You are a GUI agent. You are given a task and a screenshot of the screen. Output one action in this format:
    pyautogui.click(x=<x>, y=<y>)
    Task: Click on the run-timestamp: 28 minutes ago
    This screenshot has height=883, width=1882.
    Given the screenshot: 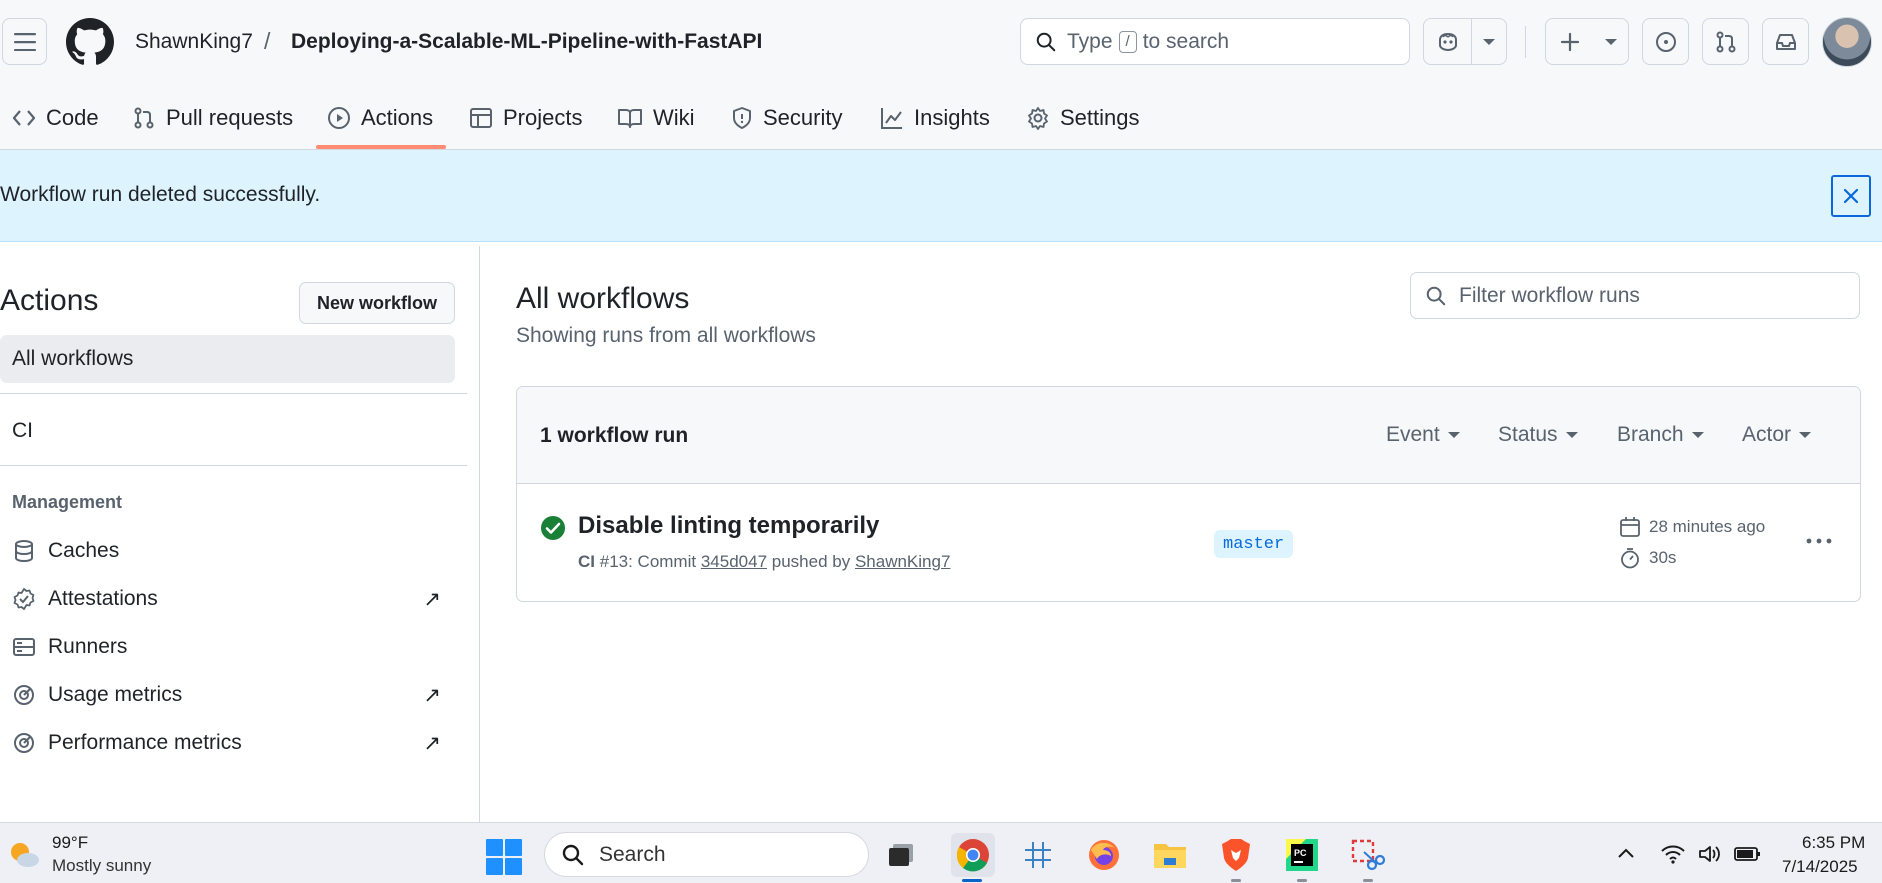 What is the action you would take?
    pyautogui.click(x=1692, y=527)
    